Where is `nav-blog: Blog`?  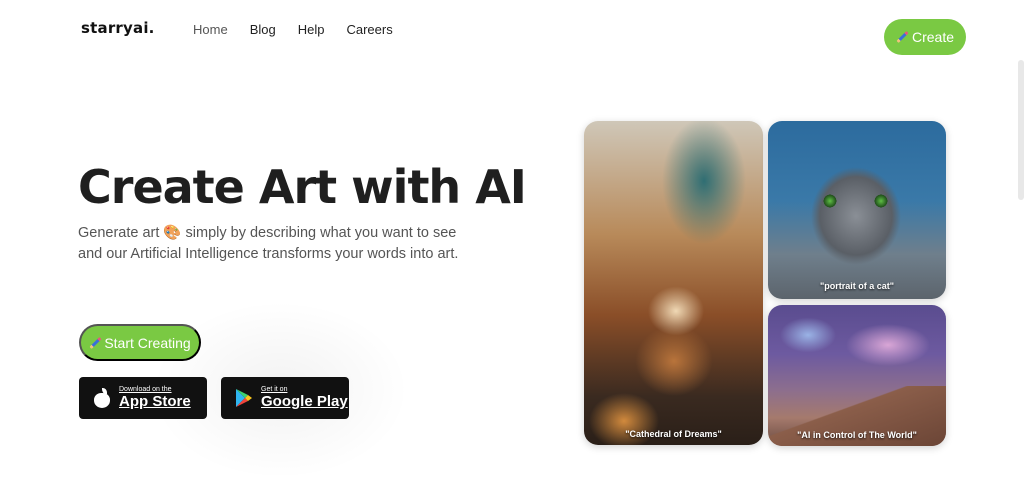
nav-blog: Blog is located at coordinates (263, 29).